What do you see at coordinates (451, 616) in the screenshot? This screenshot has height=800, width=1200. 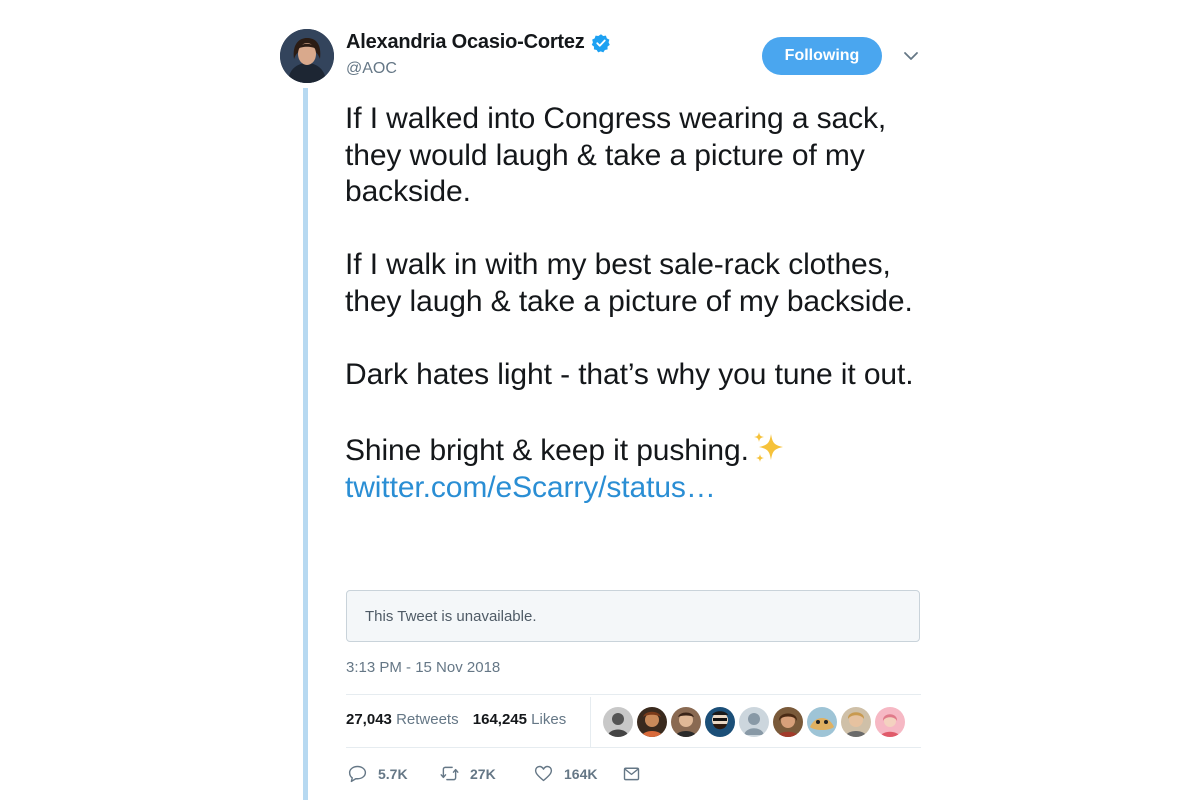 I see `quoted-tweet-text: This Tweet is unavailable.` at bounding box center [451, 616].